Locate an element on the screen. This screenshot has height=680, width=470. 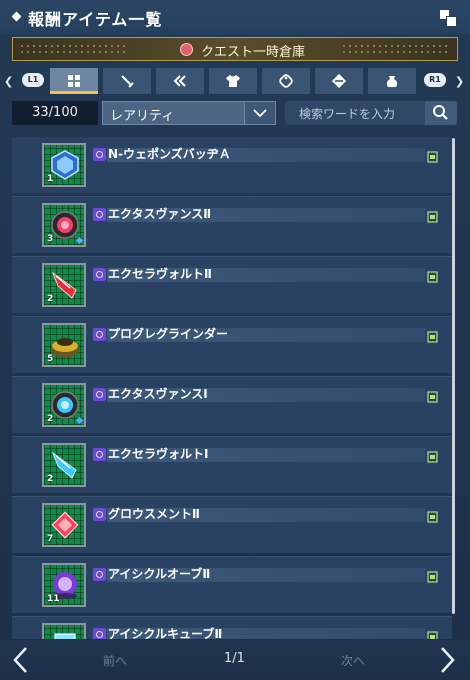
capsule-icon is located at coordinates (339, 81).